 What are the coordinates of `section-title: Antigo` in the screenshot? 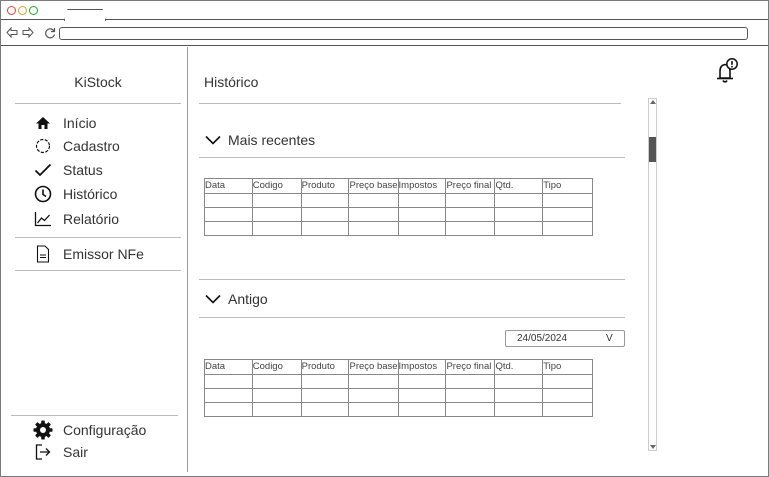 It's located at (248, 299).